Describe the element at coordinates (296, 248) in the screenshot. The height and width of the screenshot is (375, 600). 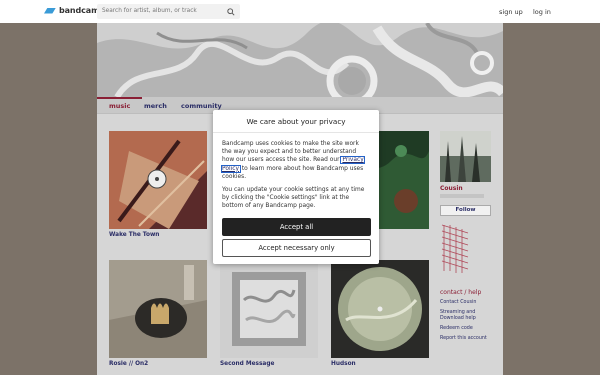
I see `accept-necessary-button: Accept necessary only` at that location.